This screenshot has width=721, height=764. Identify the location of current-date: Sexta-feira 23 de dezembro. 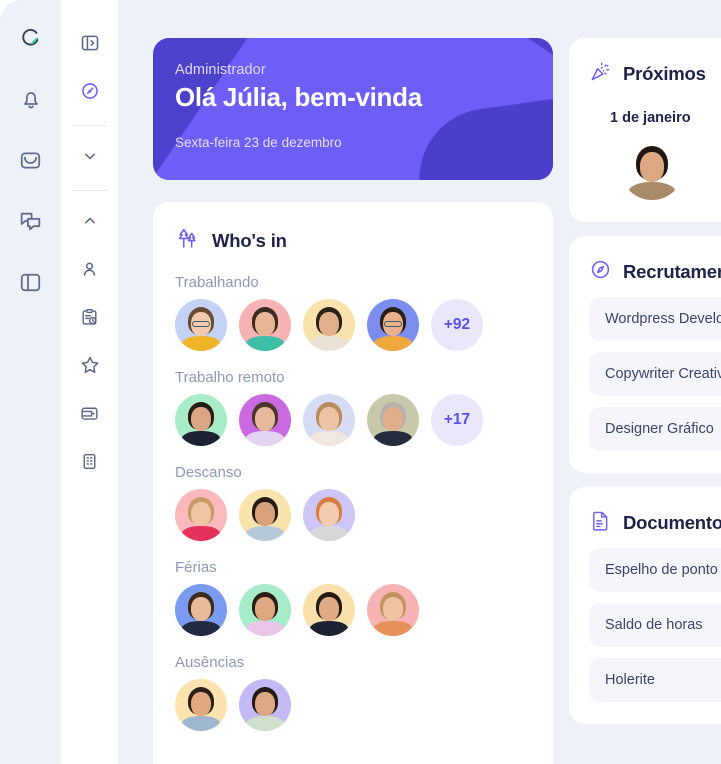
(258, 142).